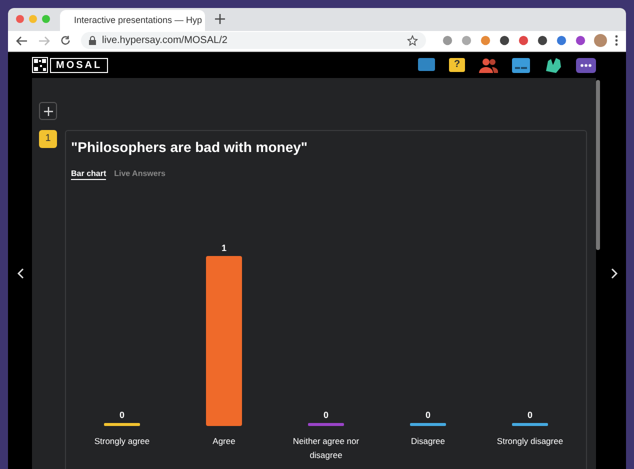 Image resolution: width=634 pixels, height=469 pixels. Describe the element at coordinates (521, 65) in the screenshot. I see `subtitles-icon` at that location.